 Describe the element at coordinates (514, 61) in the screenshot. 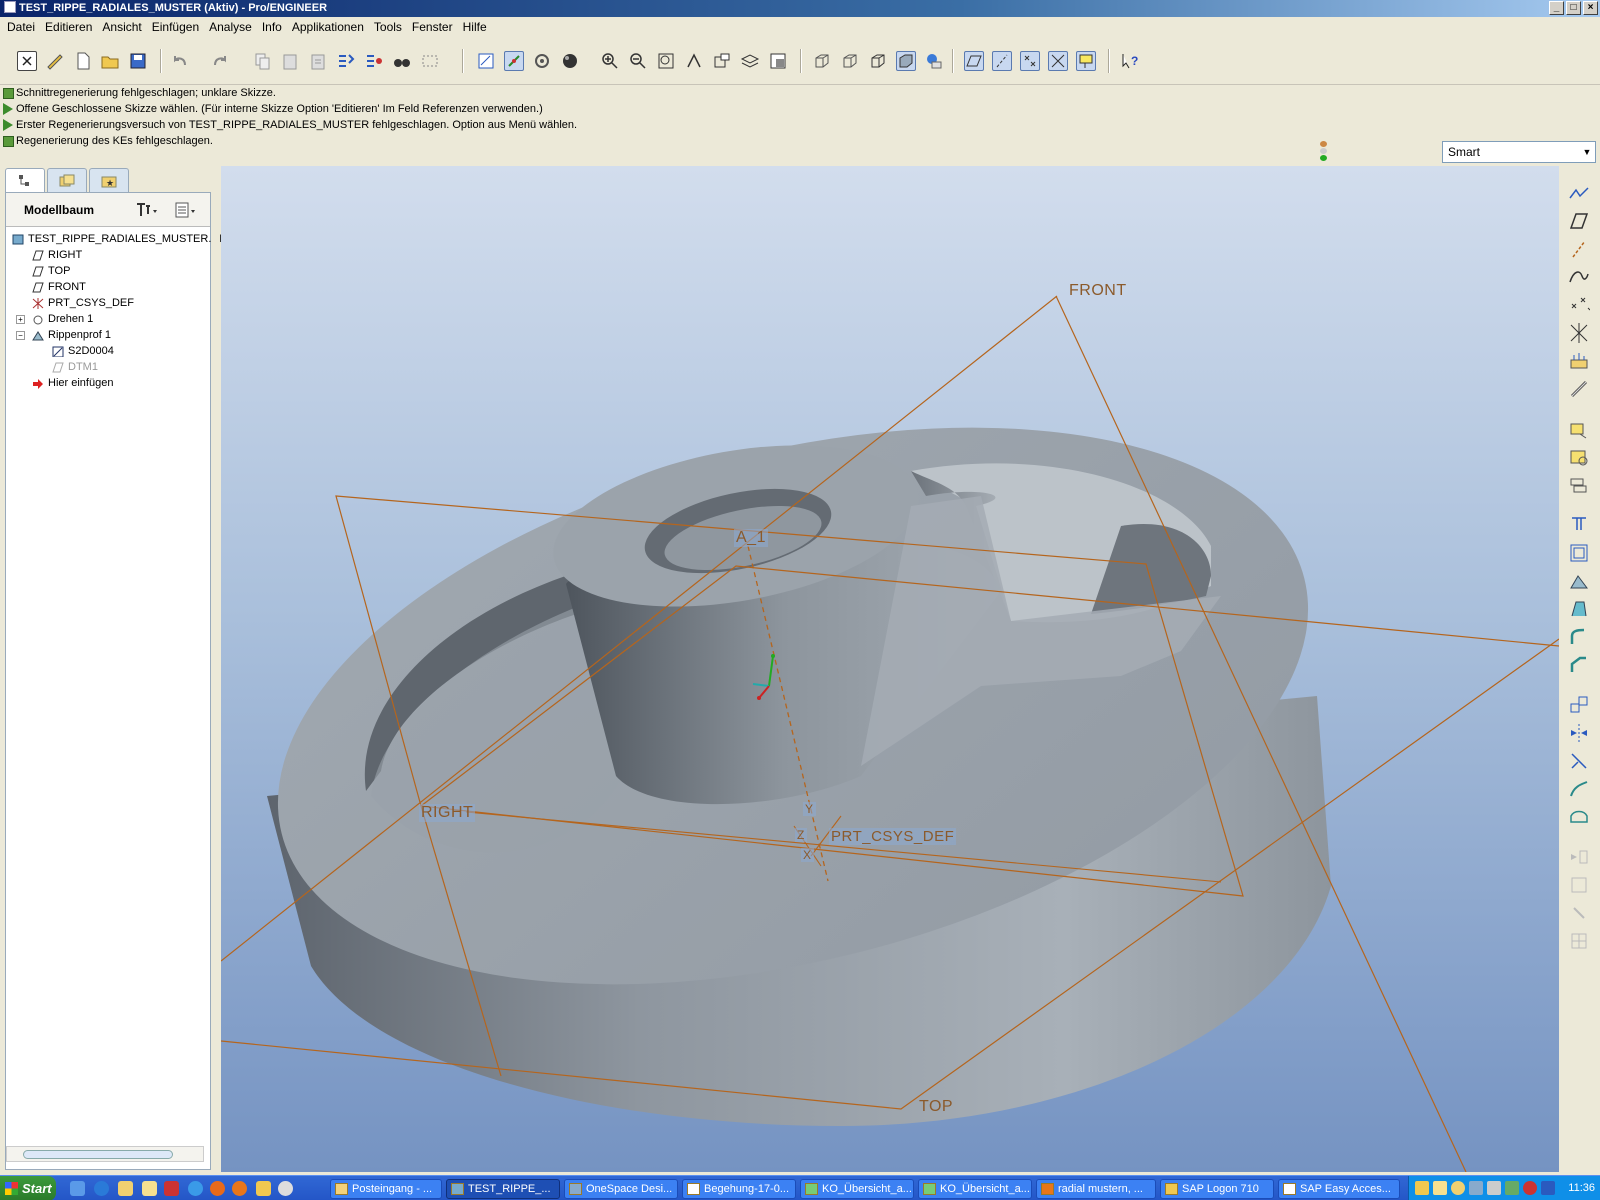

I see `spin-center-icon` at that location.